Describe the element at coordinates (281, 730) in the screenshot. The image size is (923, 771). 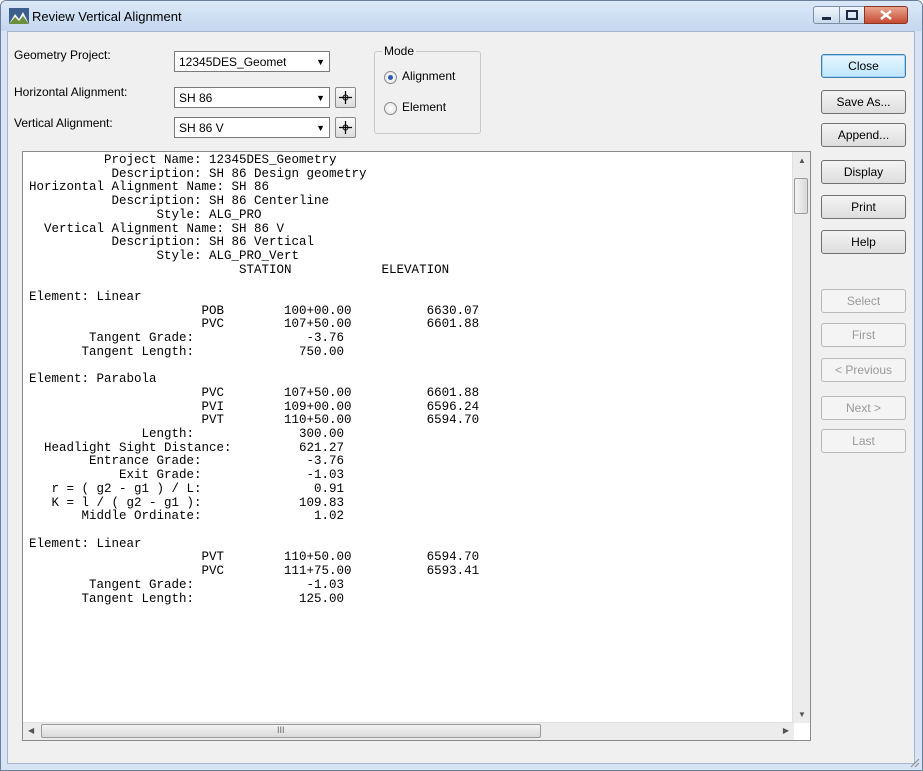
I see `scroll-grip: III` at that location.